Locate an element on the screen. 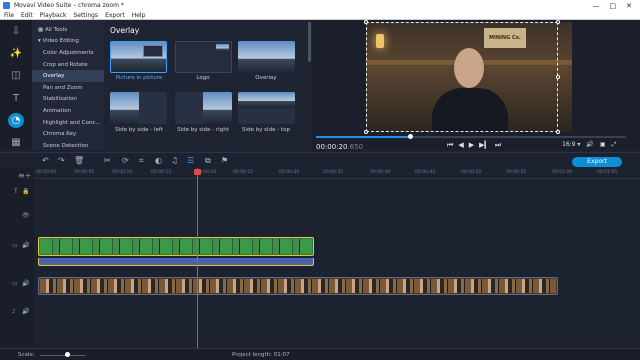 Image resolution: width=640 pixels, height=360 pixels. tool-crop-rotate: Crop and Rotate is located at coordinates (68, 65).